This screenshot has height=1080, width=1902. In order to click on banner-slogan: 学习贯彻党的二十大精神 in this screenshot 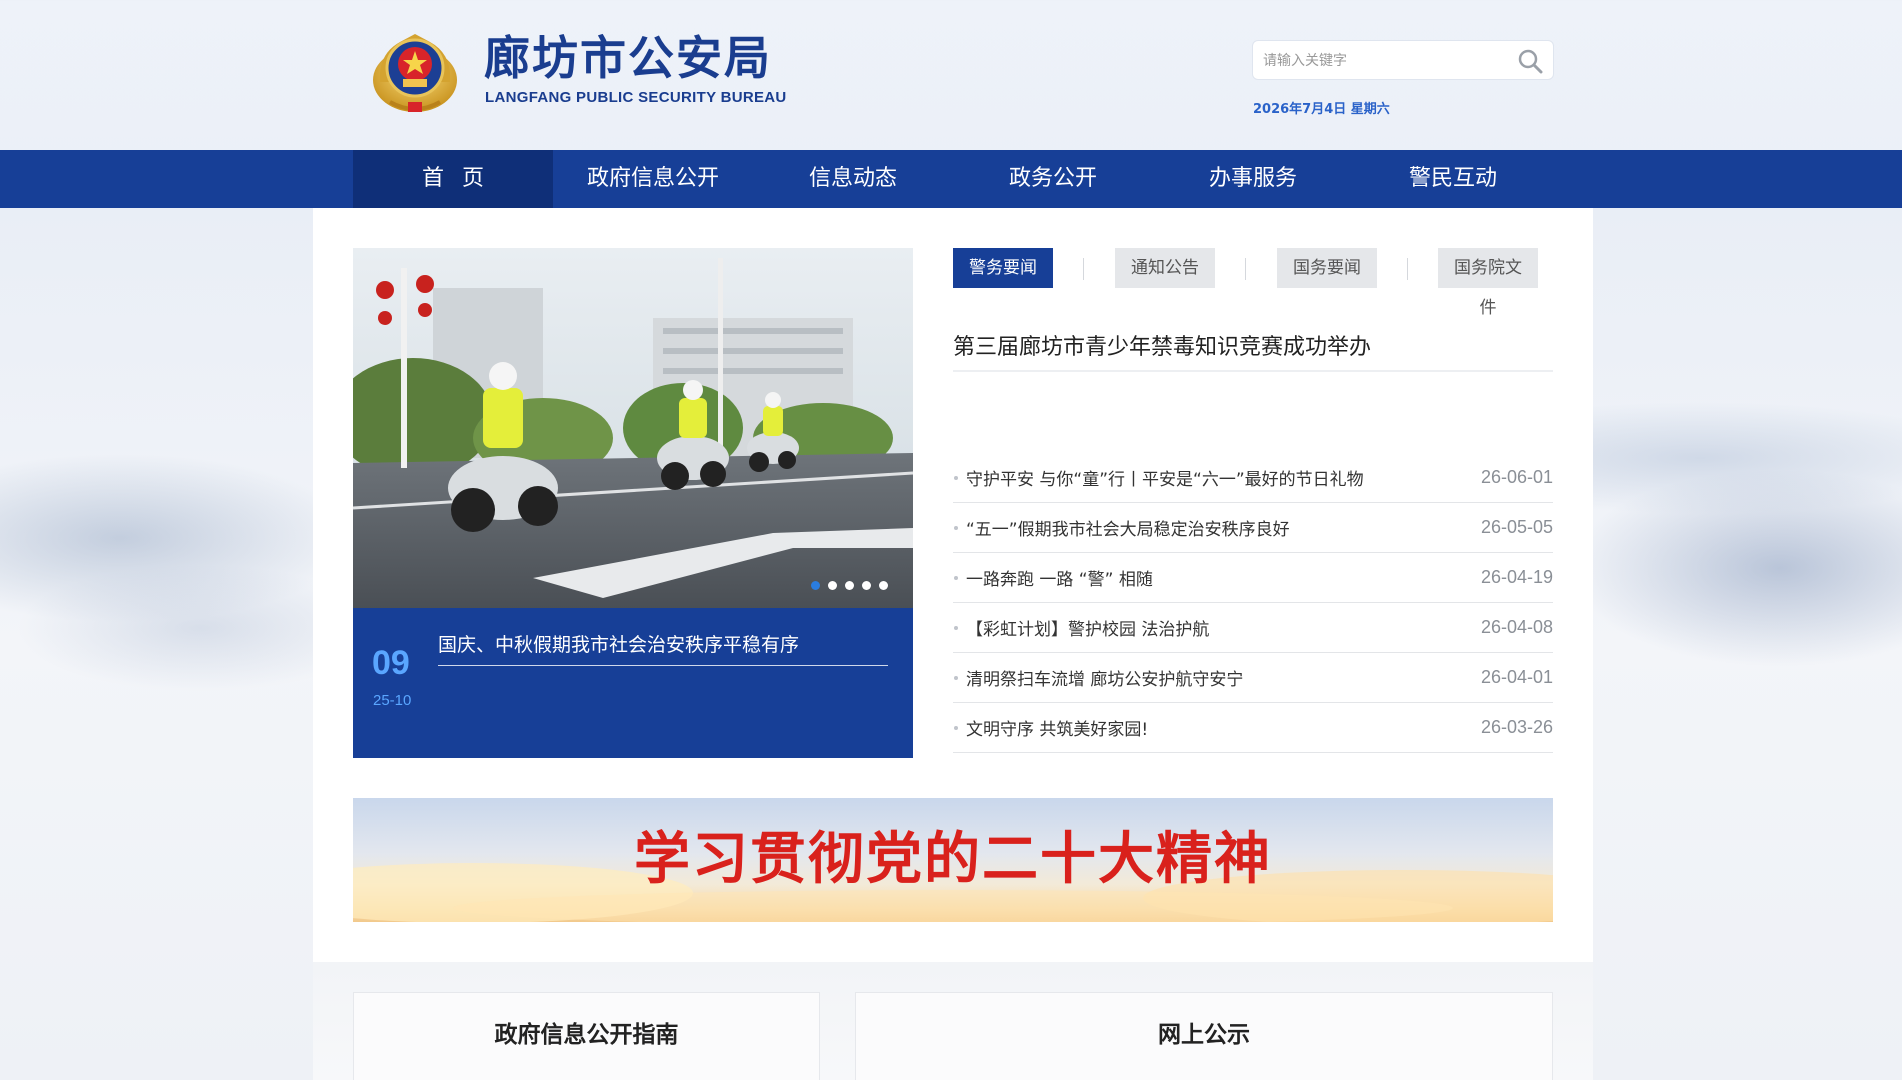, I will do `click(953, 859)`.